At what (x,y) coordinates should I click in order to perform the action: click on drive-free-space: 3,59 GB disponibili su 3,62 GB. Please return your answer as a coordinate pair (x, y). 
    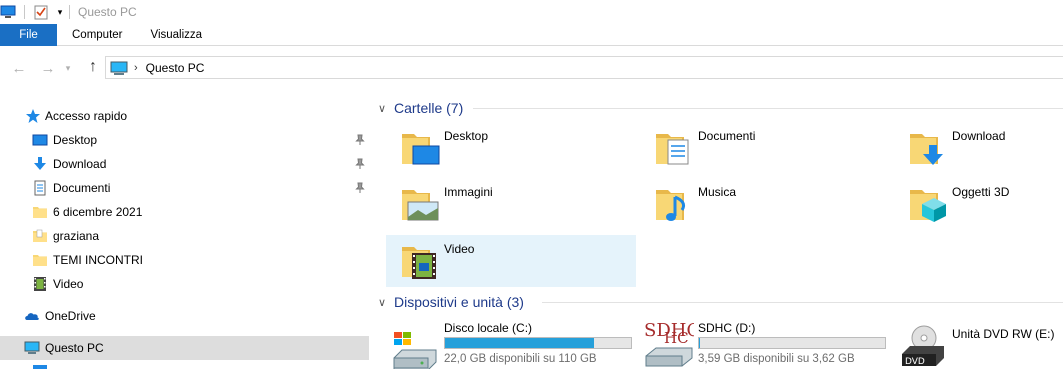
    Looking at the image, I should click on (776, 359).